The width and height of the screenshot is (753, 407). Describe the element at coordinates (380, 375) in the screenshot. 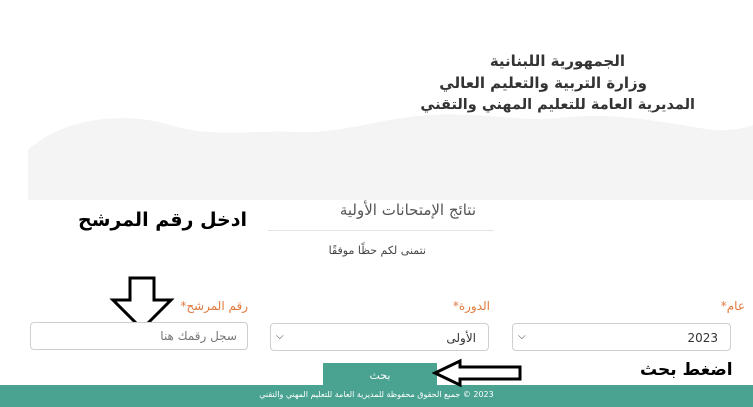

I see `search-button: بحث` at that location.